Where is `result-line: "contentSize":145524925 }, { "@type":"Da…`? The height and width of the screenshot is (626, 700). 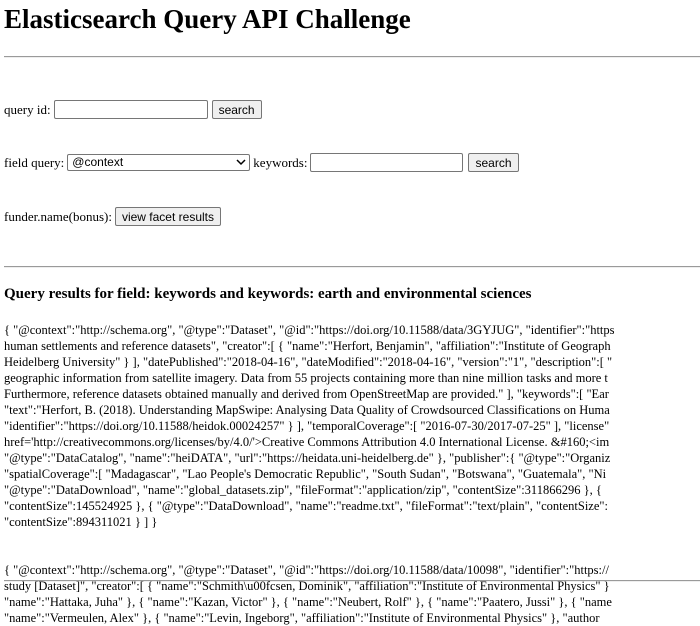 result-line: "contentSize":145524925 }, { "@type":"Da… is located at coordinates (306, 506).